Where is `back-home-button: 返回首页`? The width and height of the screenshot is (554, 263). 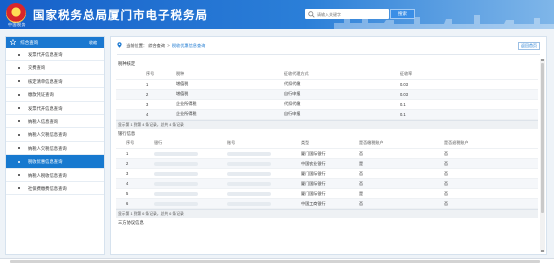 back-home-button: 返回首页 is located at coordinates (529, 46).